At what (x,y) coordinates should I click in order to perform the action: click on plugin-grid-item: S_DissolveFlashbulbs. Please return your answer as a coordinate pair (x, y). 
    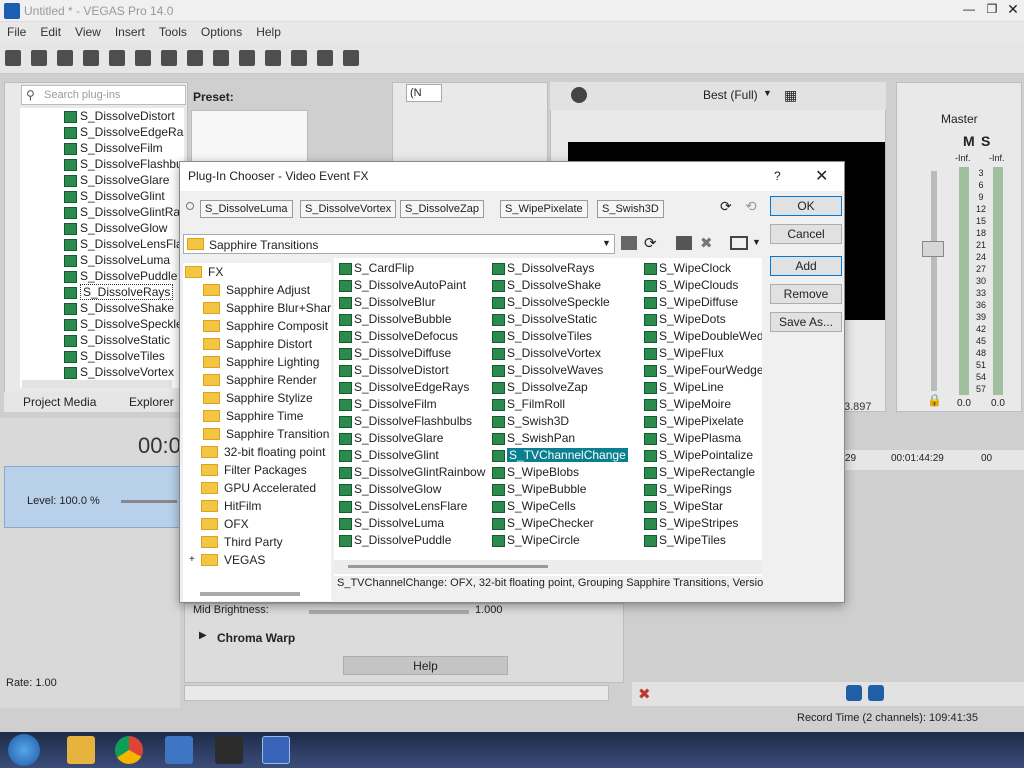
    Looking at the image, I should click on (410, 421).